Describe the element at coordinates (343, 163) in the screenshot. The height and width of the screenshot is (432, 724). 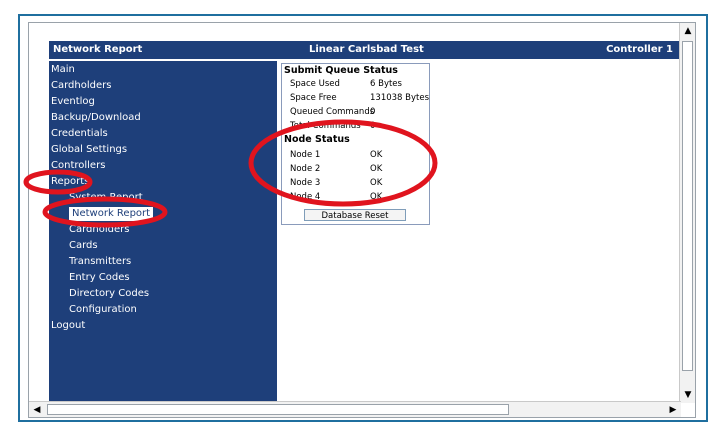
I see `node-status-highlight-ellipse` at that location.